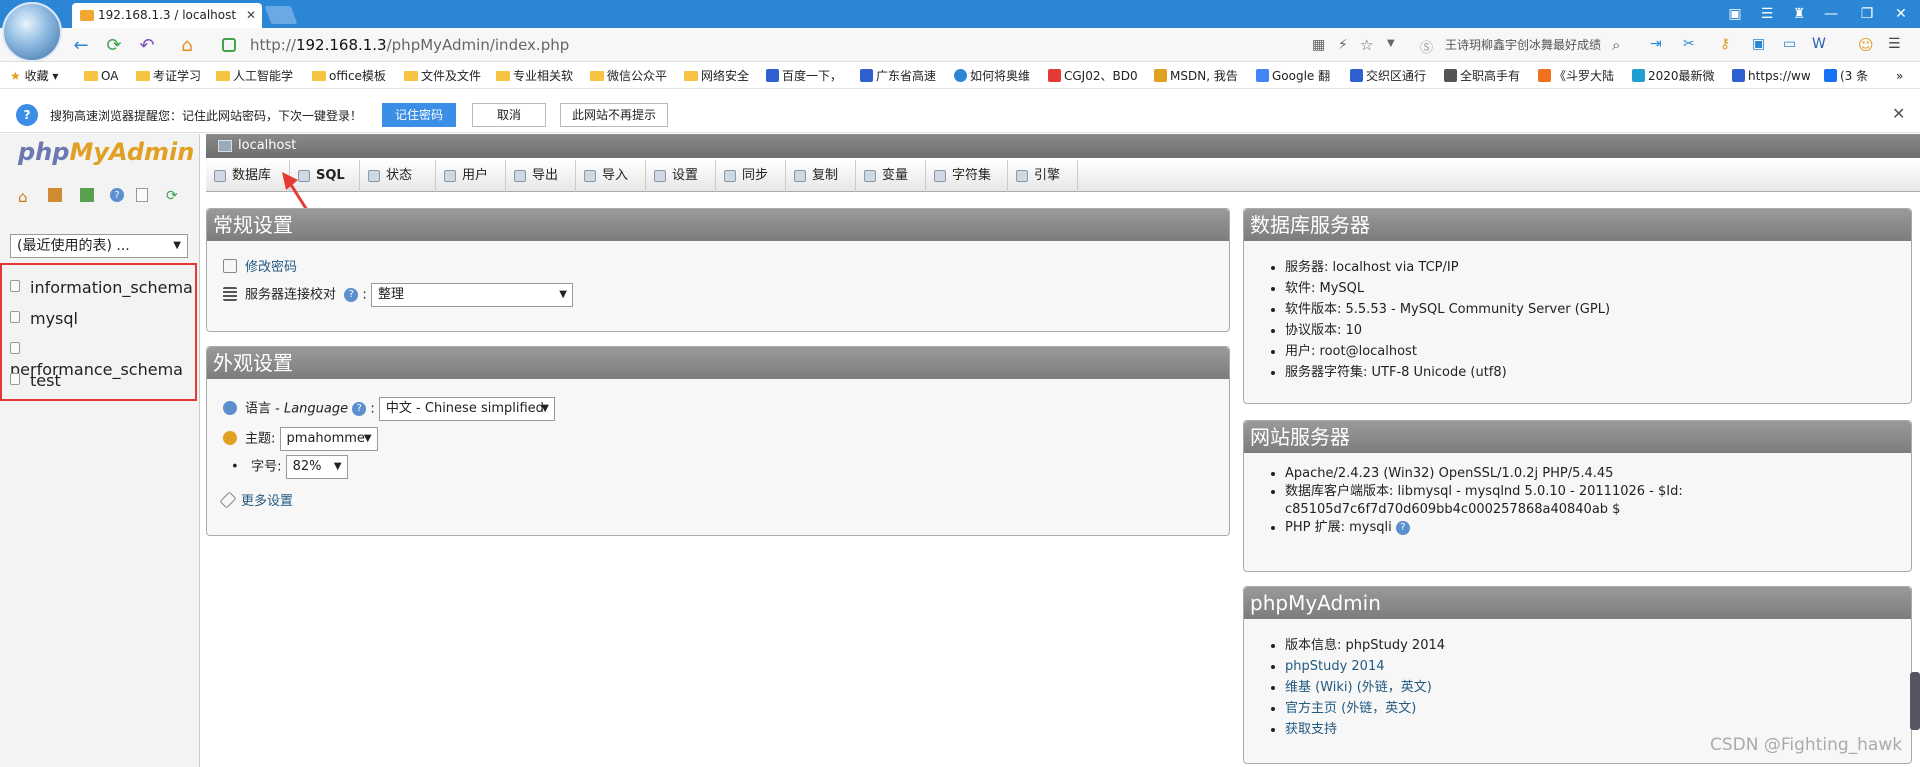  What do you see at coordinates (1735, 14) in the screenshot?
I see `tab-count-icon: ▣` at bounding box center [1735, 14].